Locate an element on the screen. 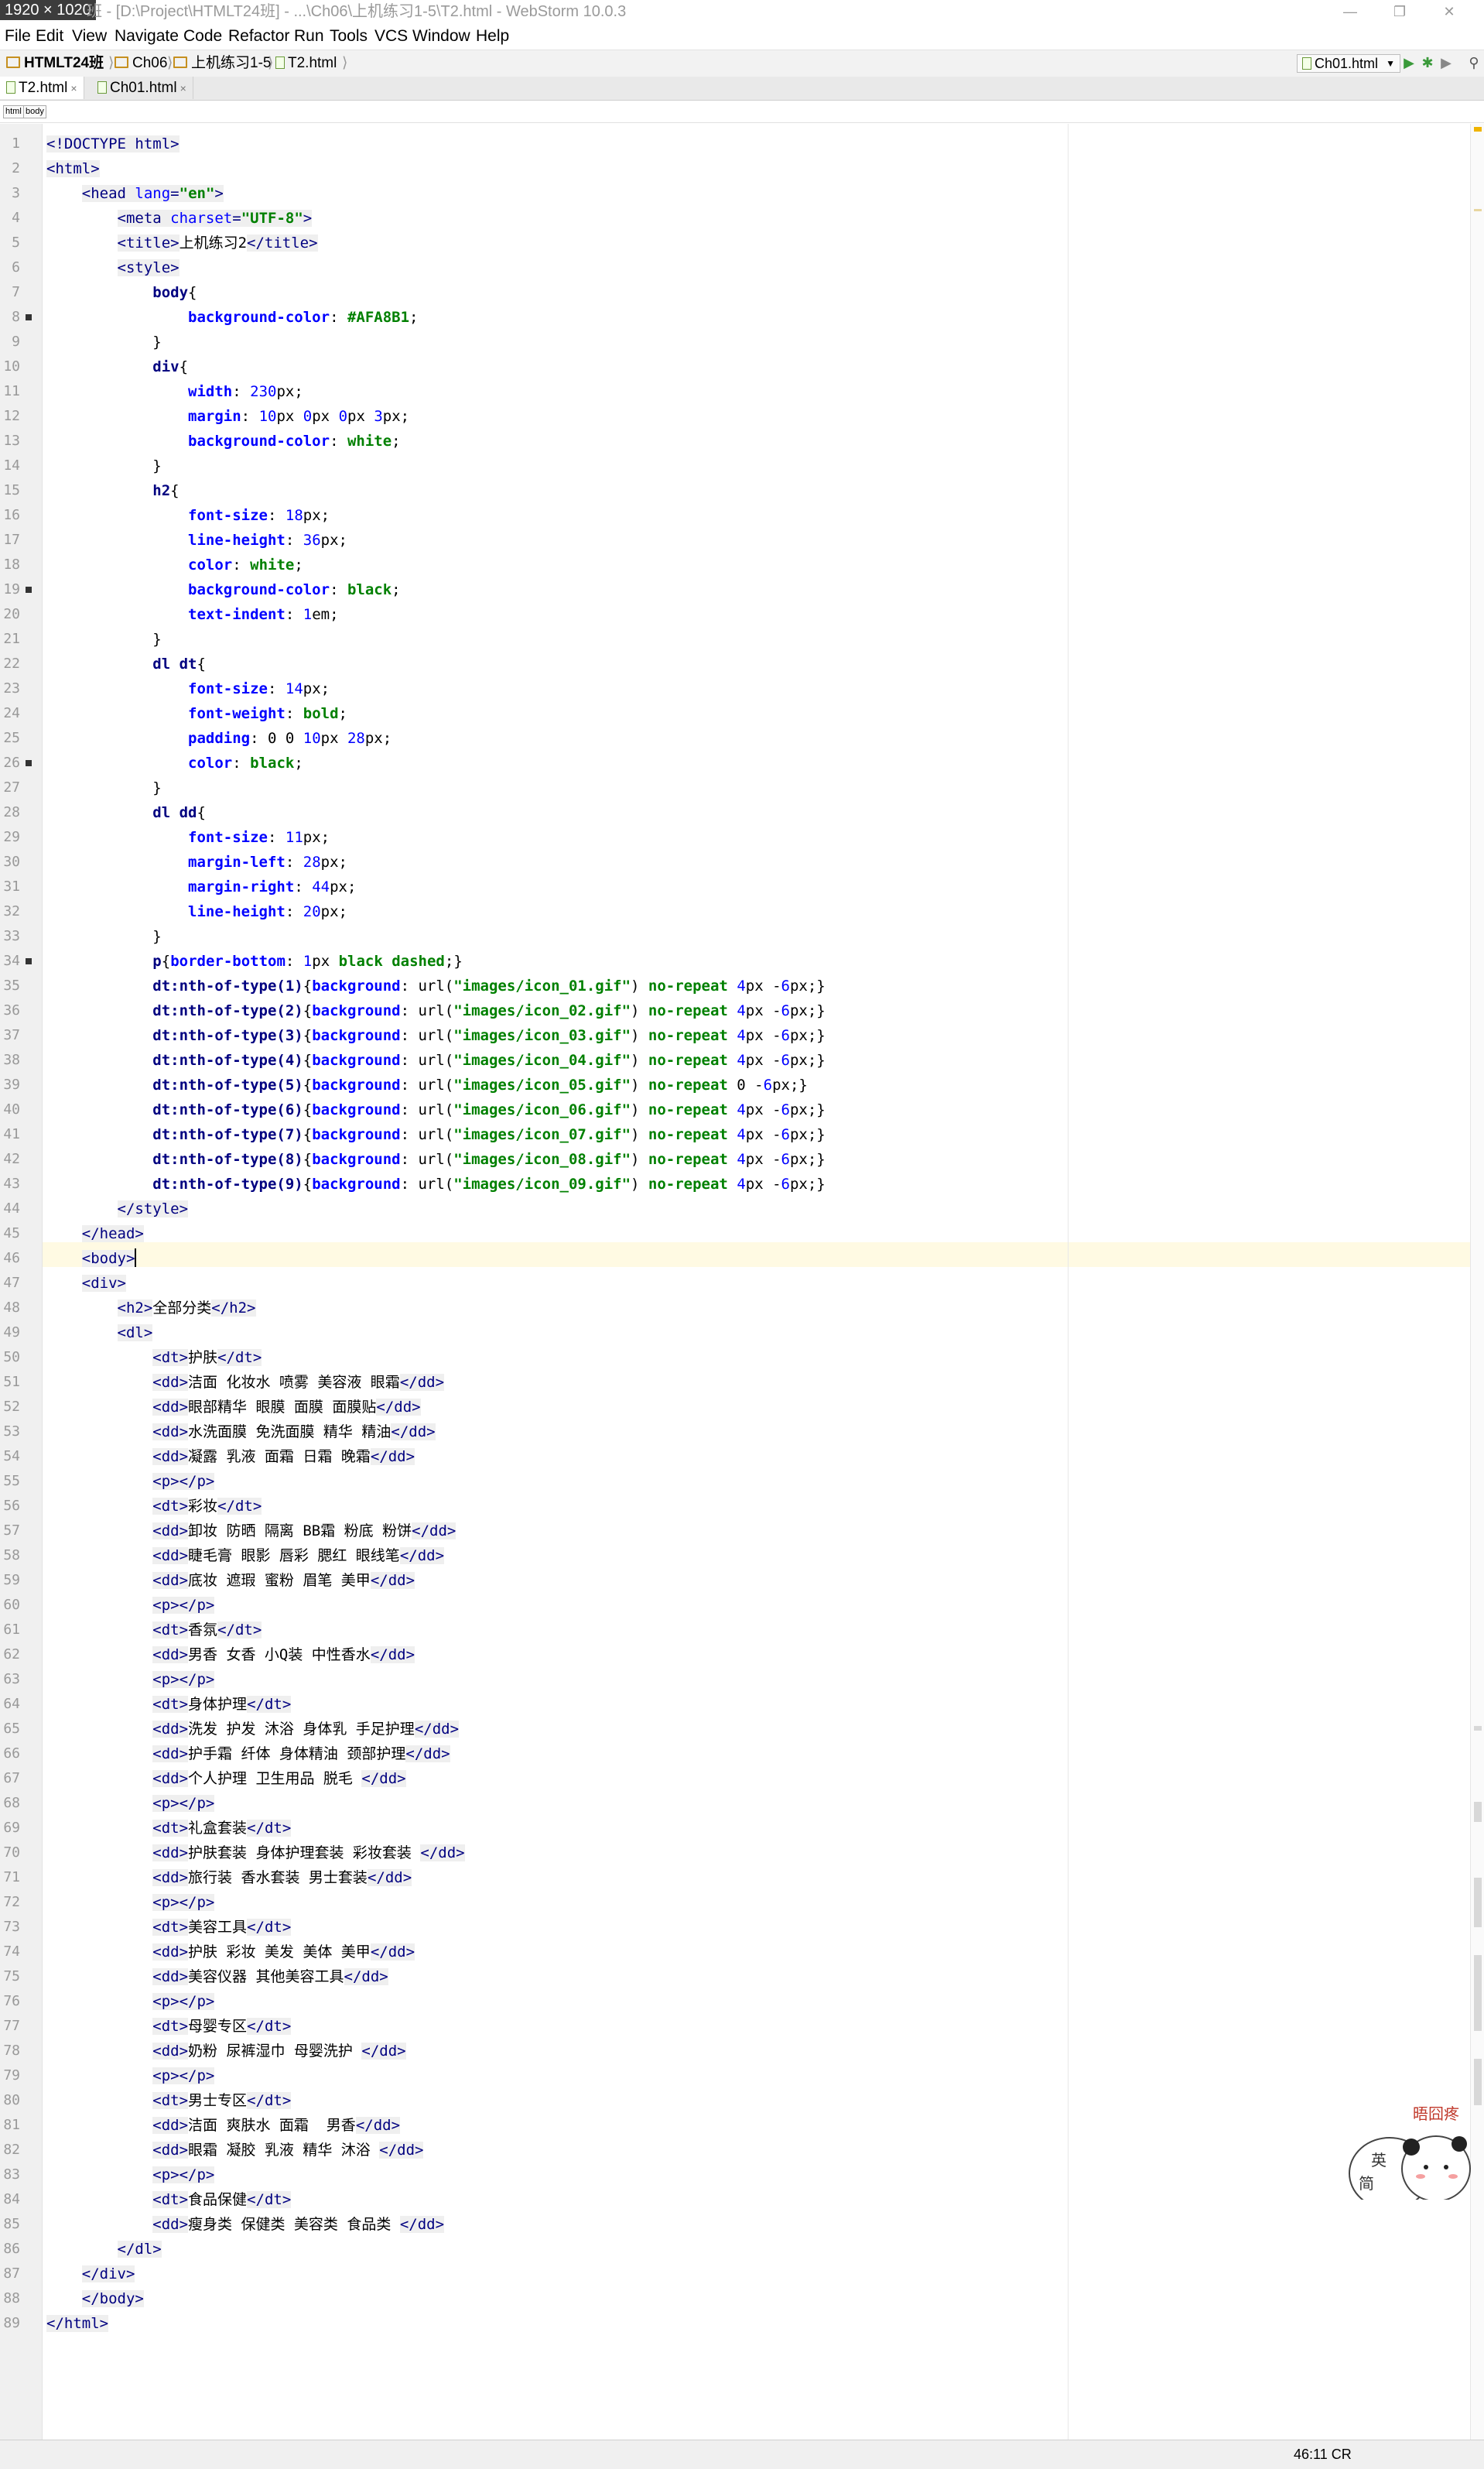  code-line: margin: 10px 0px 0px 3px; is located at coordinates (299, 417).